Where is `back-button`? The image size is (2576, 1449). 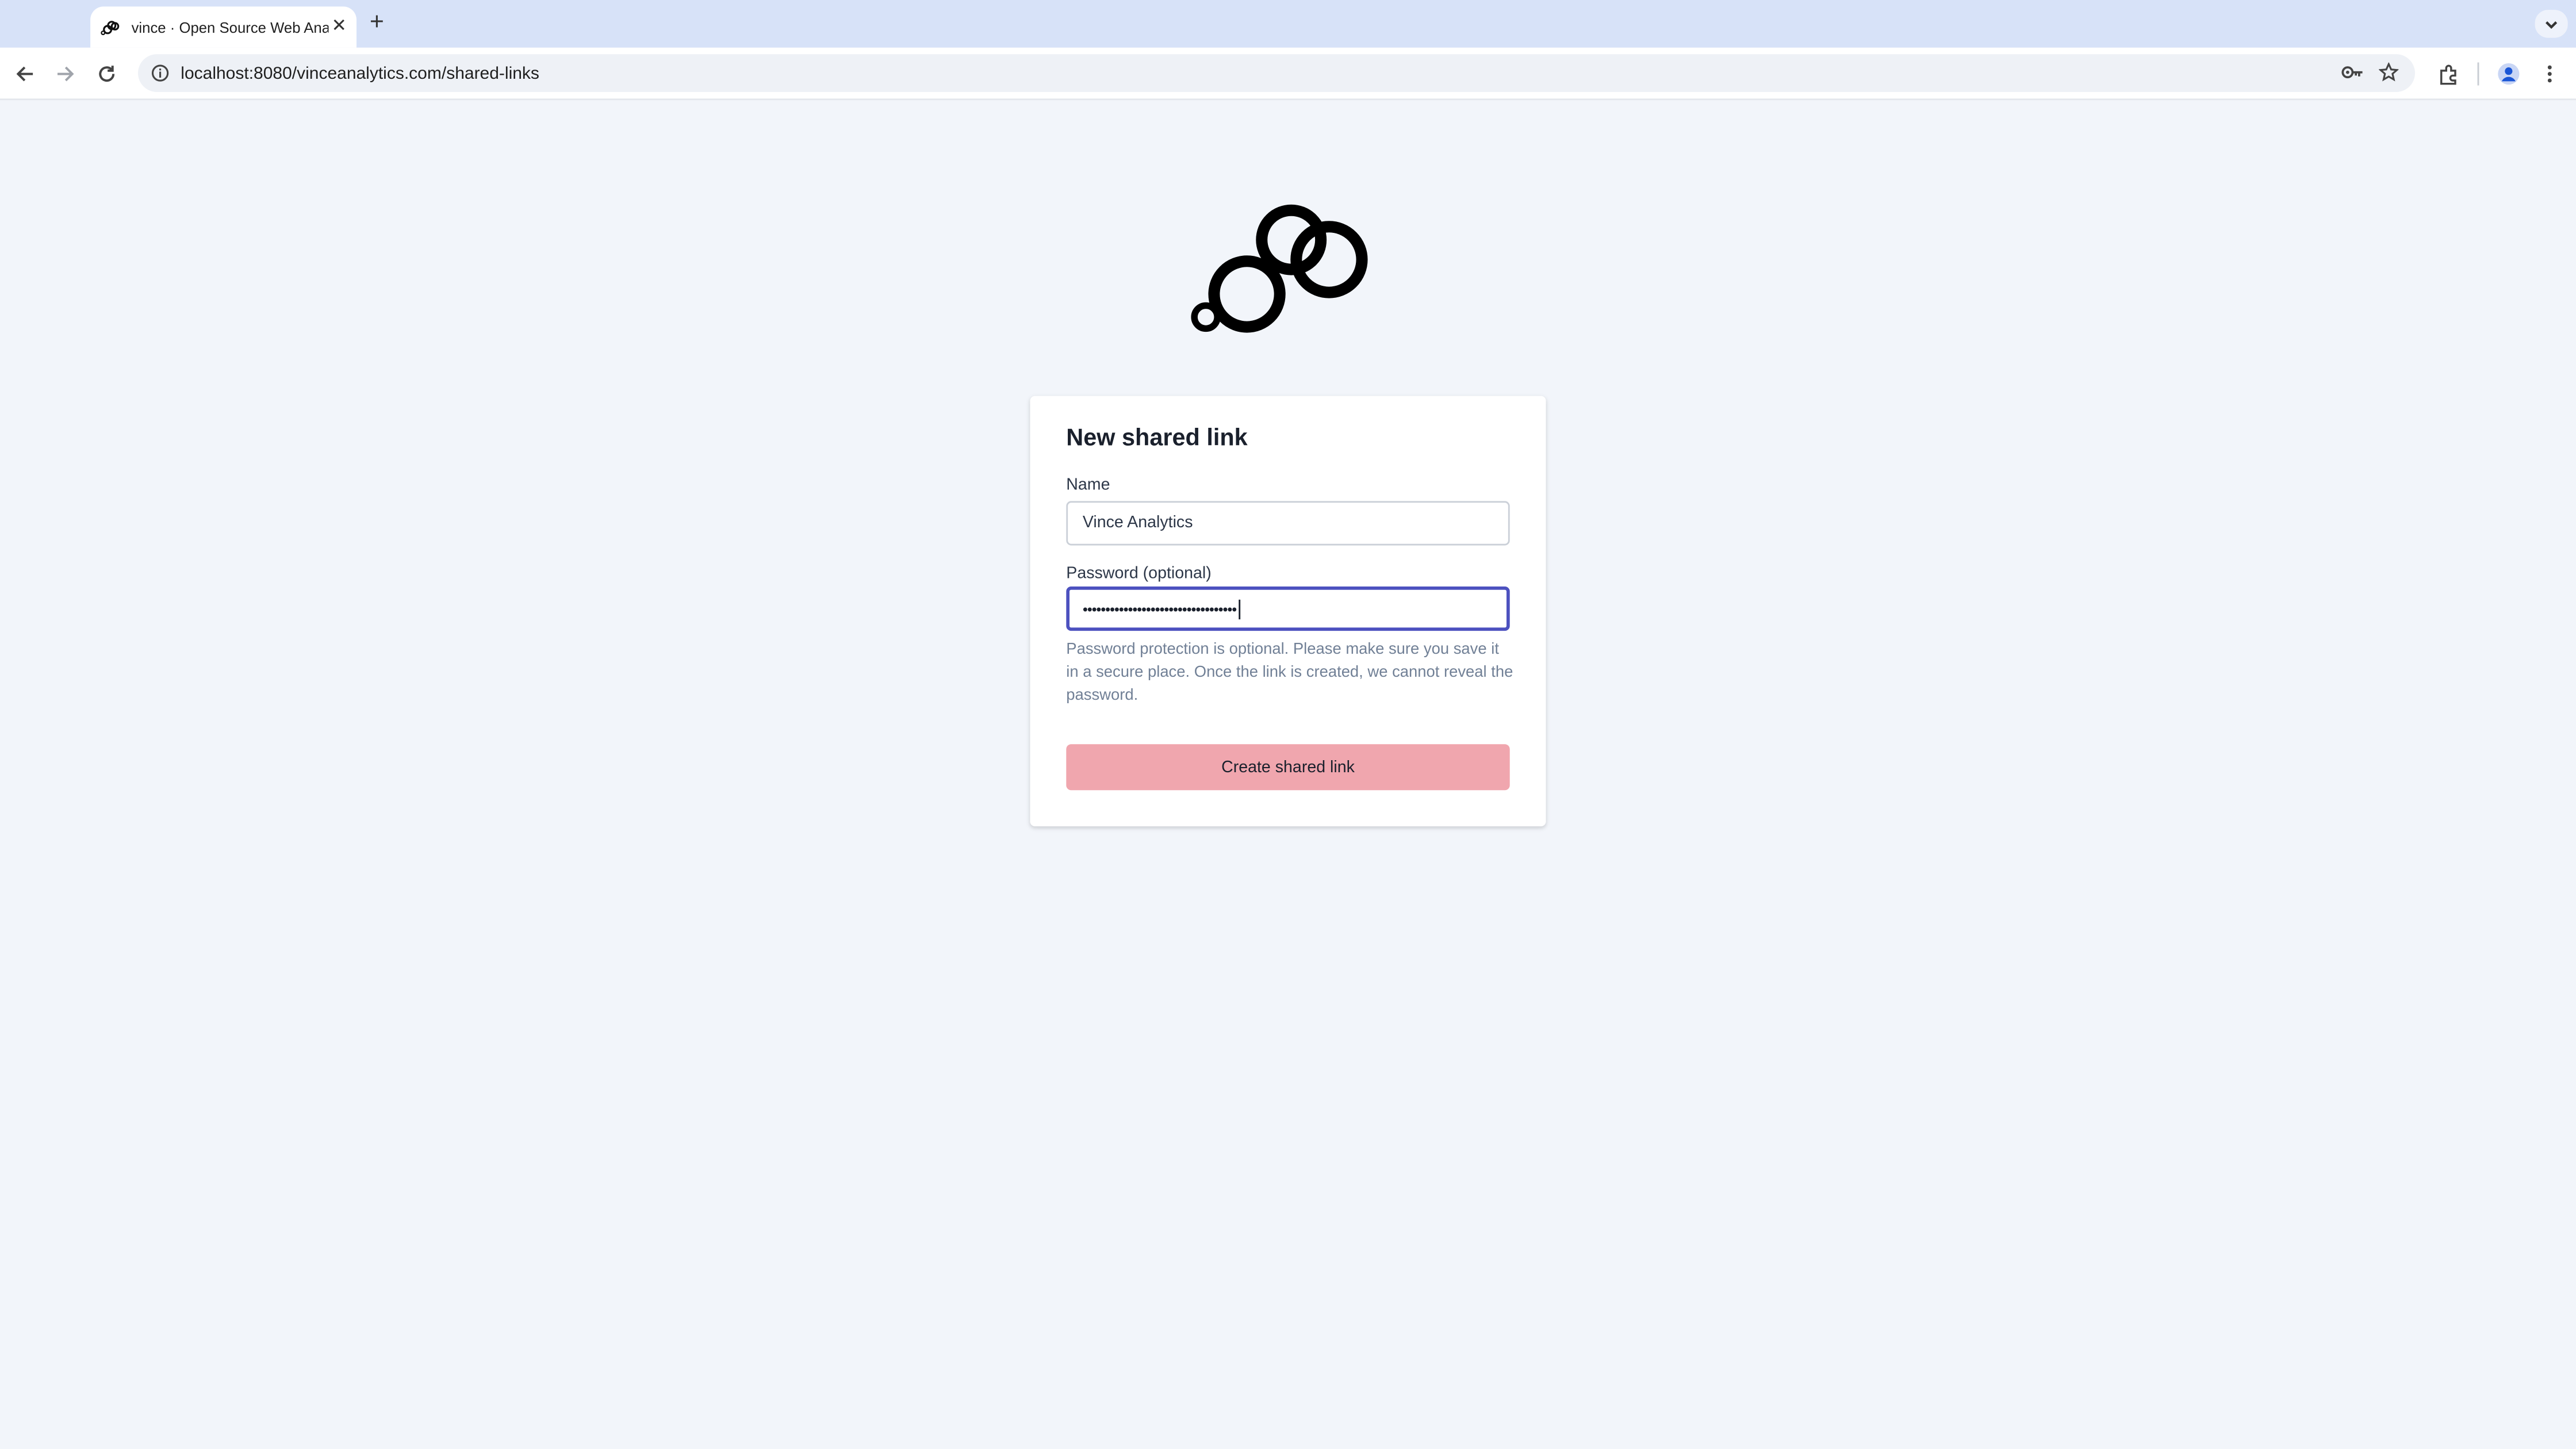 back-button is located at coordinates (25, 74).